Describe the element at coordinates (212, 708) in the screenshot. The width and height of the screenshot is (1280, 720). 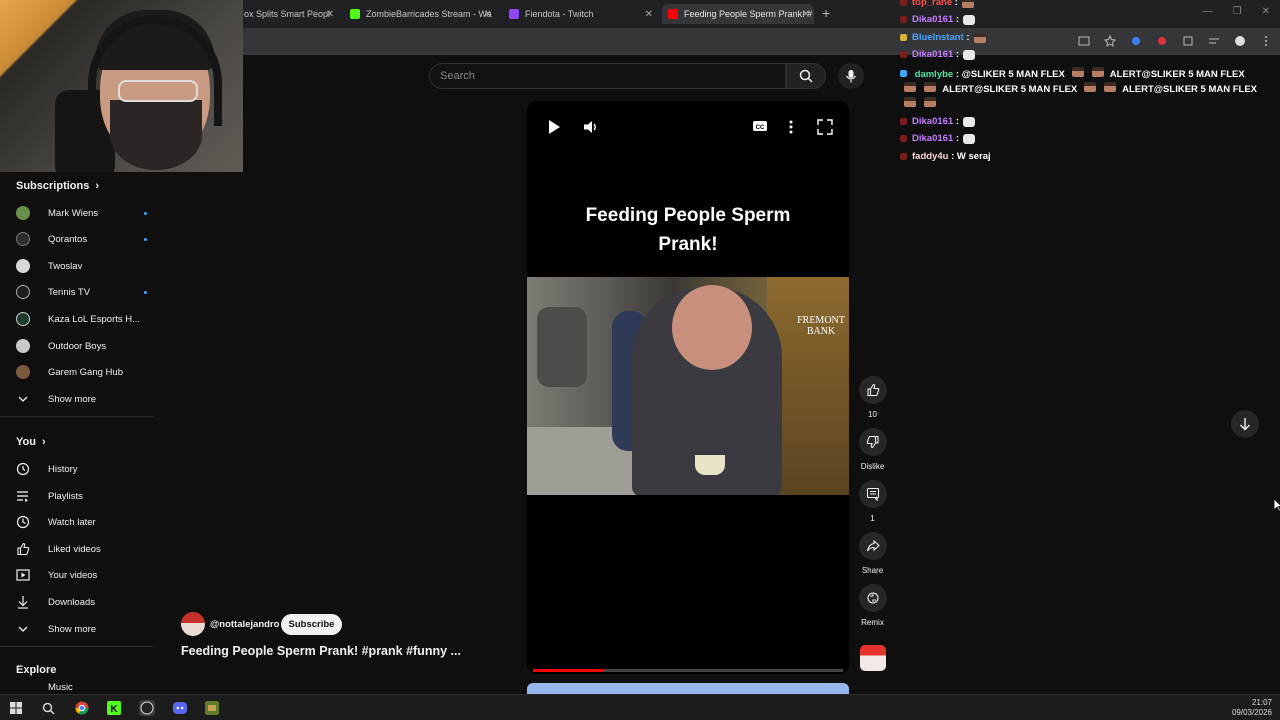
I see `game-app-icon` at that location.